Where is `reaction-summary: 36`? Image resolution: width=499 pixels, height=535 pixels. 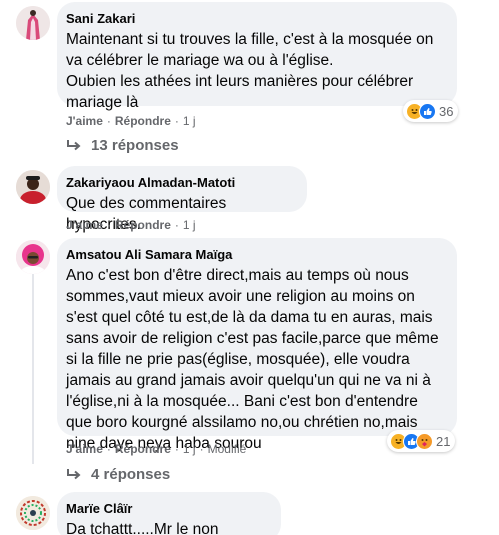
reaction-summary: 36 is located at coordinates (431, 111).